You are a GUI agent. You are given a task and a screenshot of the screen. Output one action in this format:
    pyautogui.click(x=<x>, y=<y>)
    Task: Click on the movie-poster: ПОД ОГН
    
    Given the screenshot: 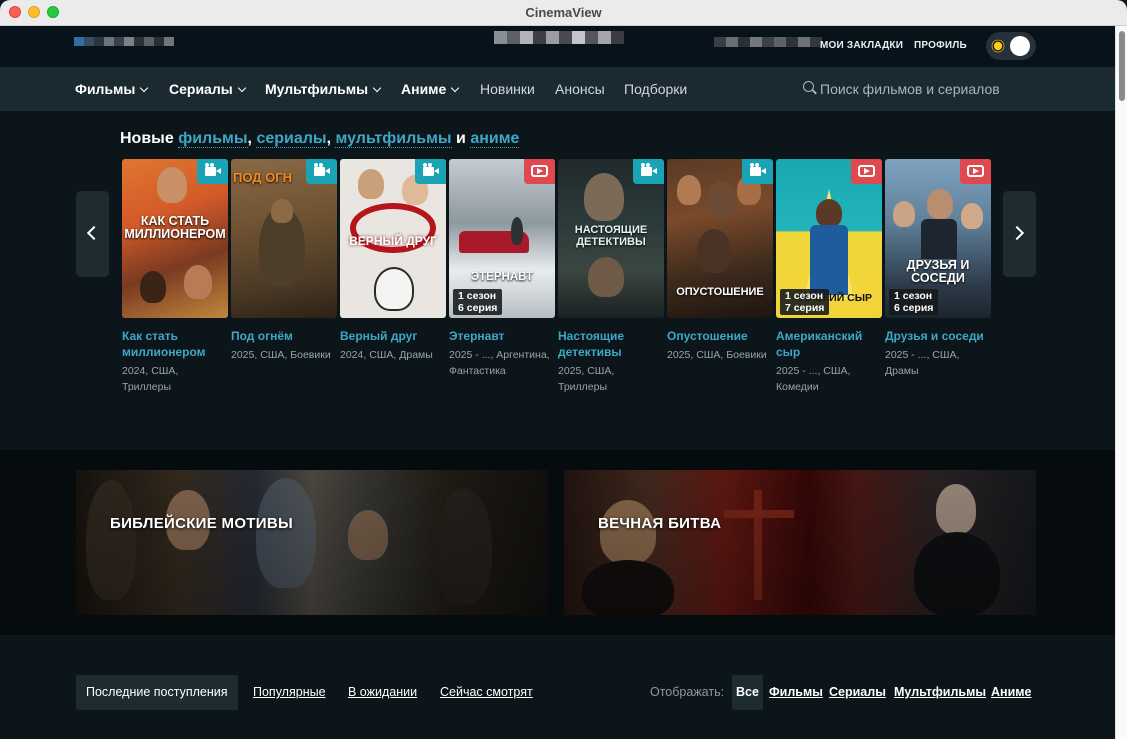 What is the action you would take?
    pyautogui.click(x=284, y=238)
    